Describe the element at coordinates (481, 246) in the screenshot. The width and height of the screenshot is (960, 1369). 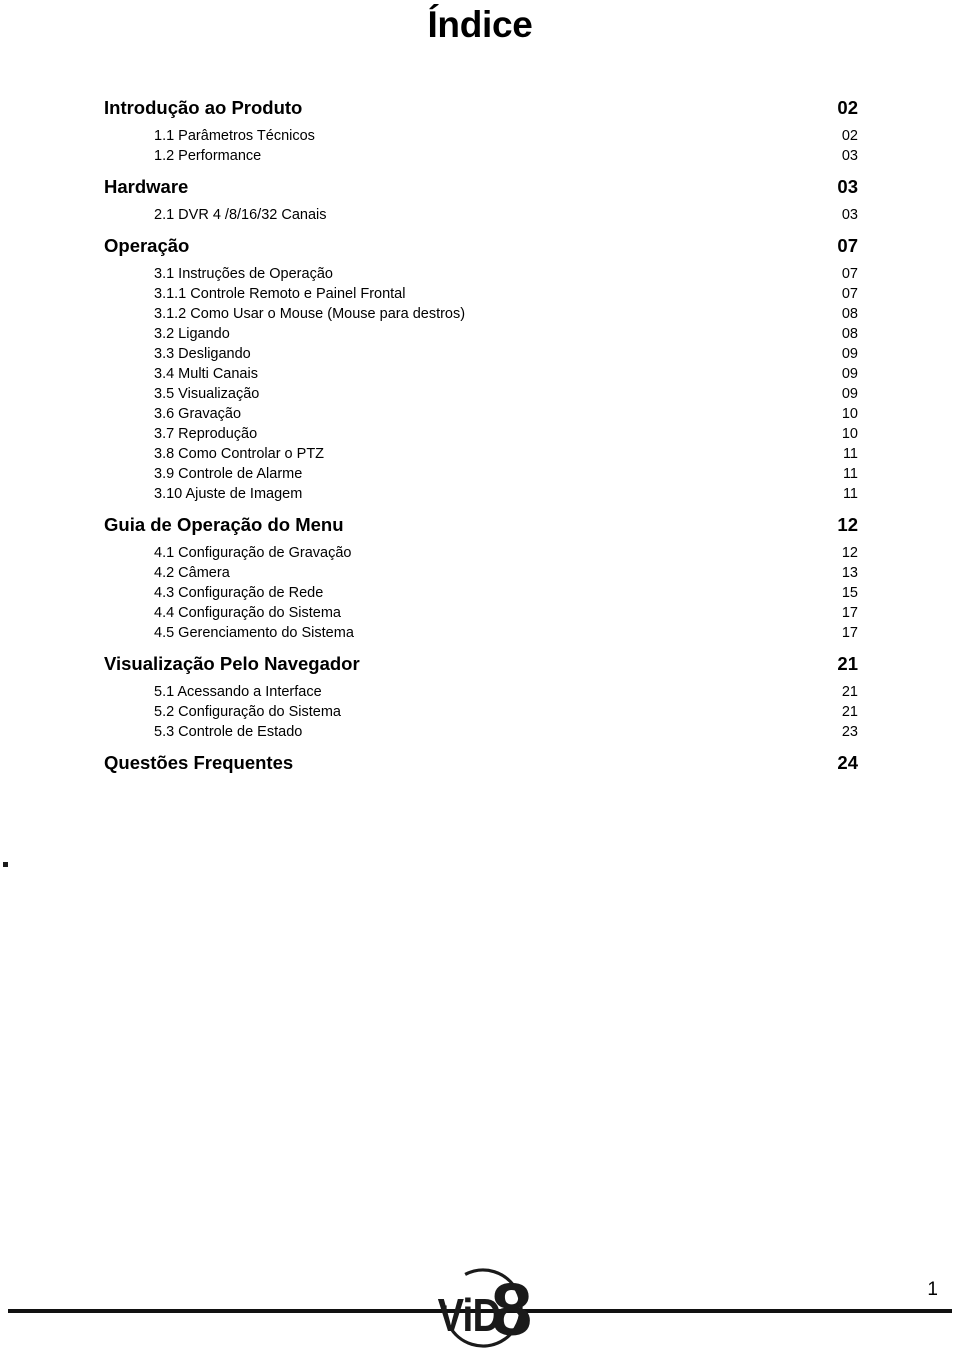
I see `toc-chapter-row: Operação 07` at that location.